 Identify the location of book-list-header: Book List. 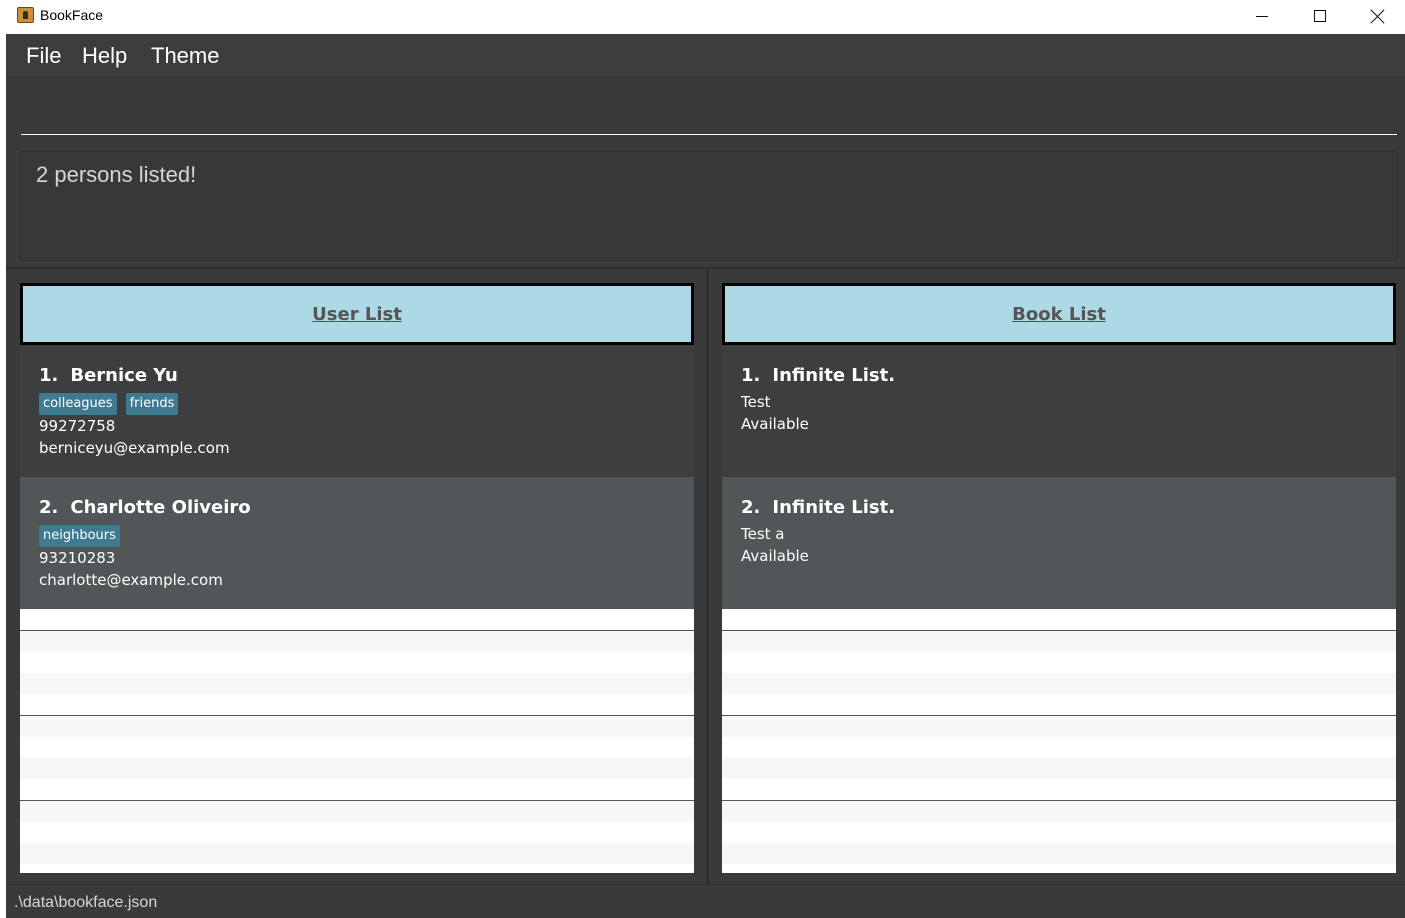
(1059, 314).